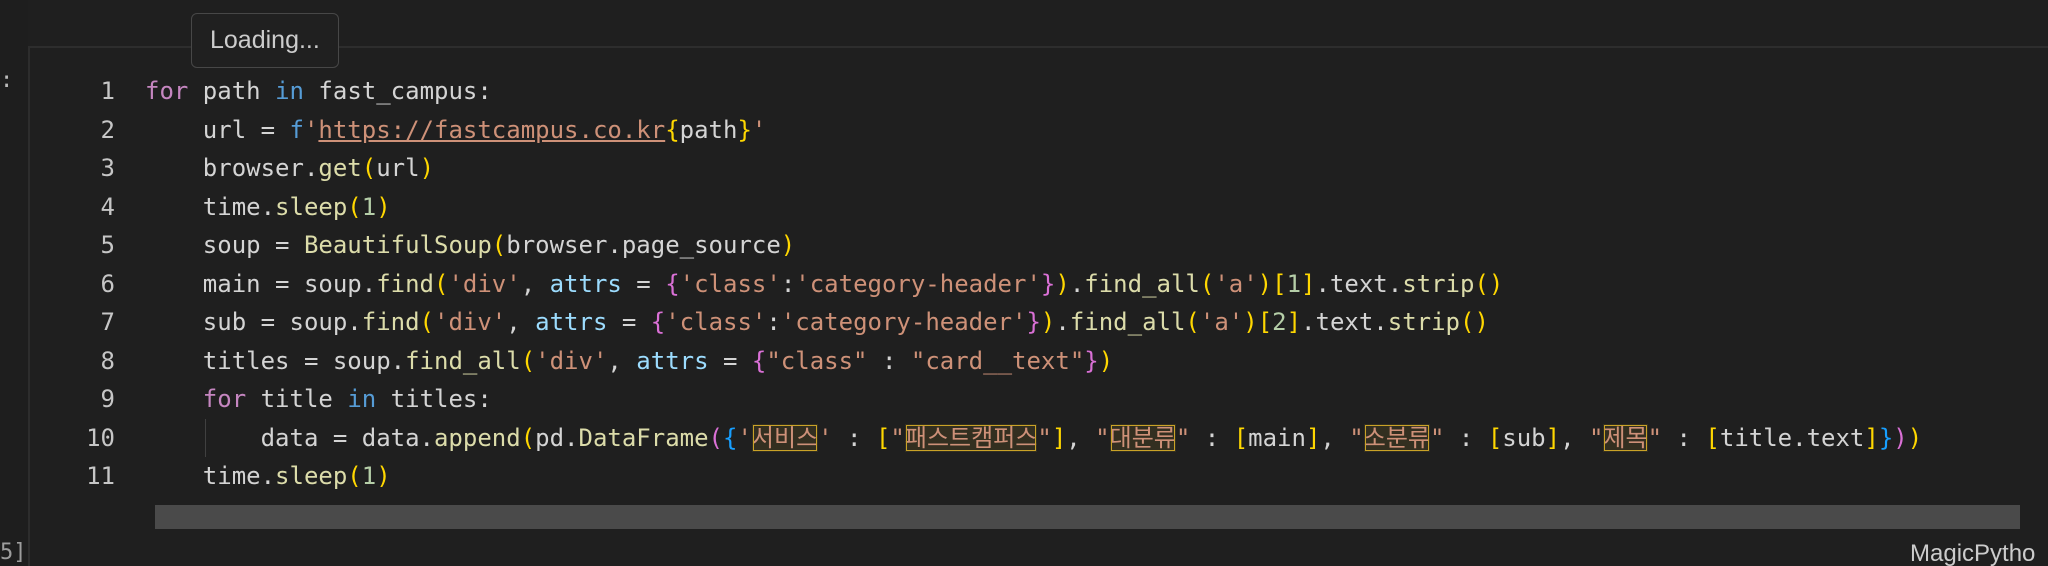  Describe the element at coordinates (13, 552) in the screenshot. I see `execution-count: 5]` at that location.